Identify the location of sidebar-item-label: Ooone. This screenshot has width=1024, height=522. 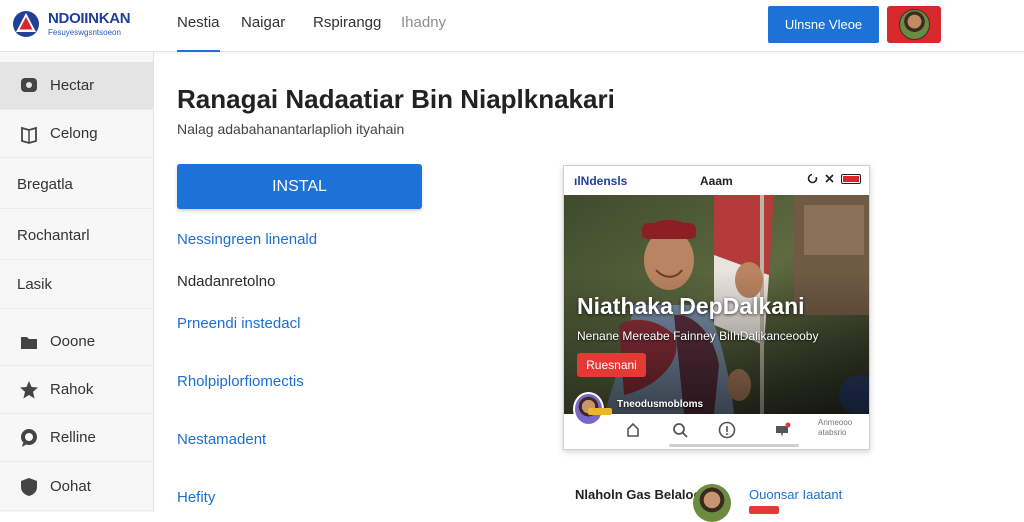
(73, 341).